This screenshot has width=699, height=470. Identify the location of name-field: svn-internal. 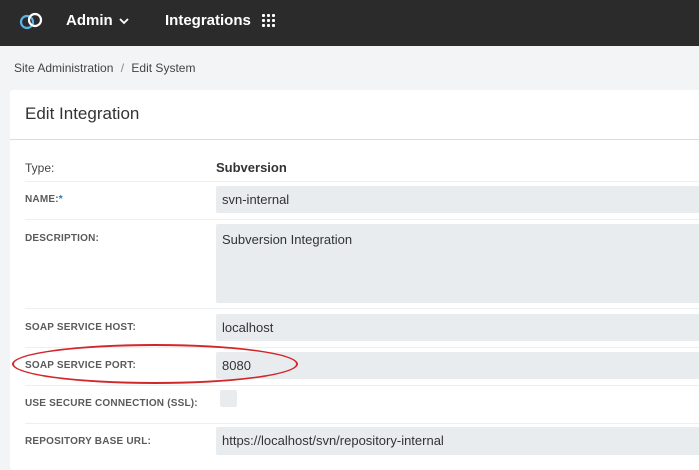
(457, 199).